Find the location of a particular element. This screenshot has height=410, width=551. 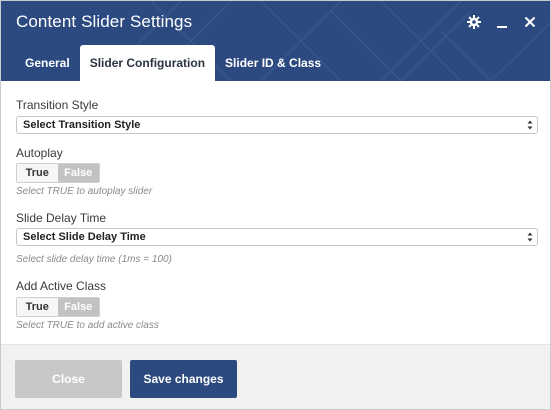

tab-slider-configuration: Slider Configuration is located at coordinates (147, 63).